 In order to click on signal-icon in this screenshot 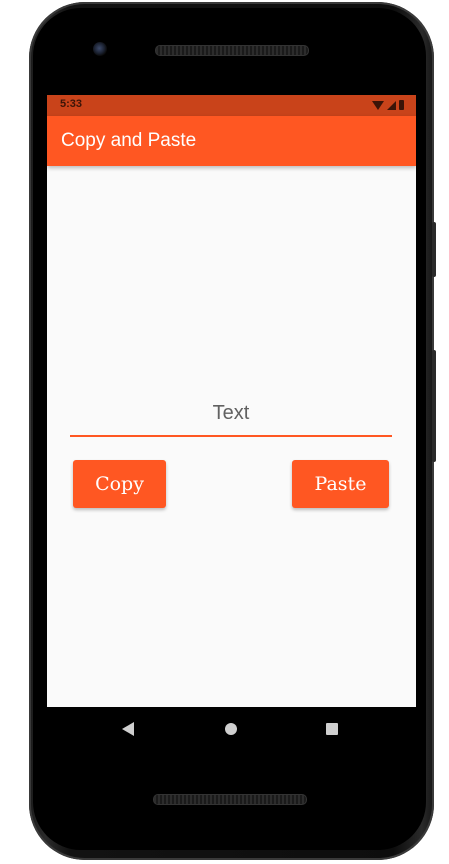, I will do `click(391, 105)`.